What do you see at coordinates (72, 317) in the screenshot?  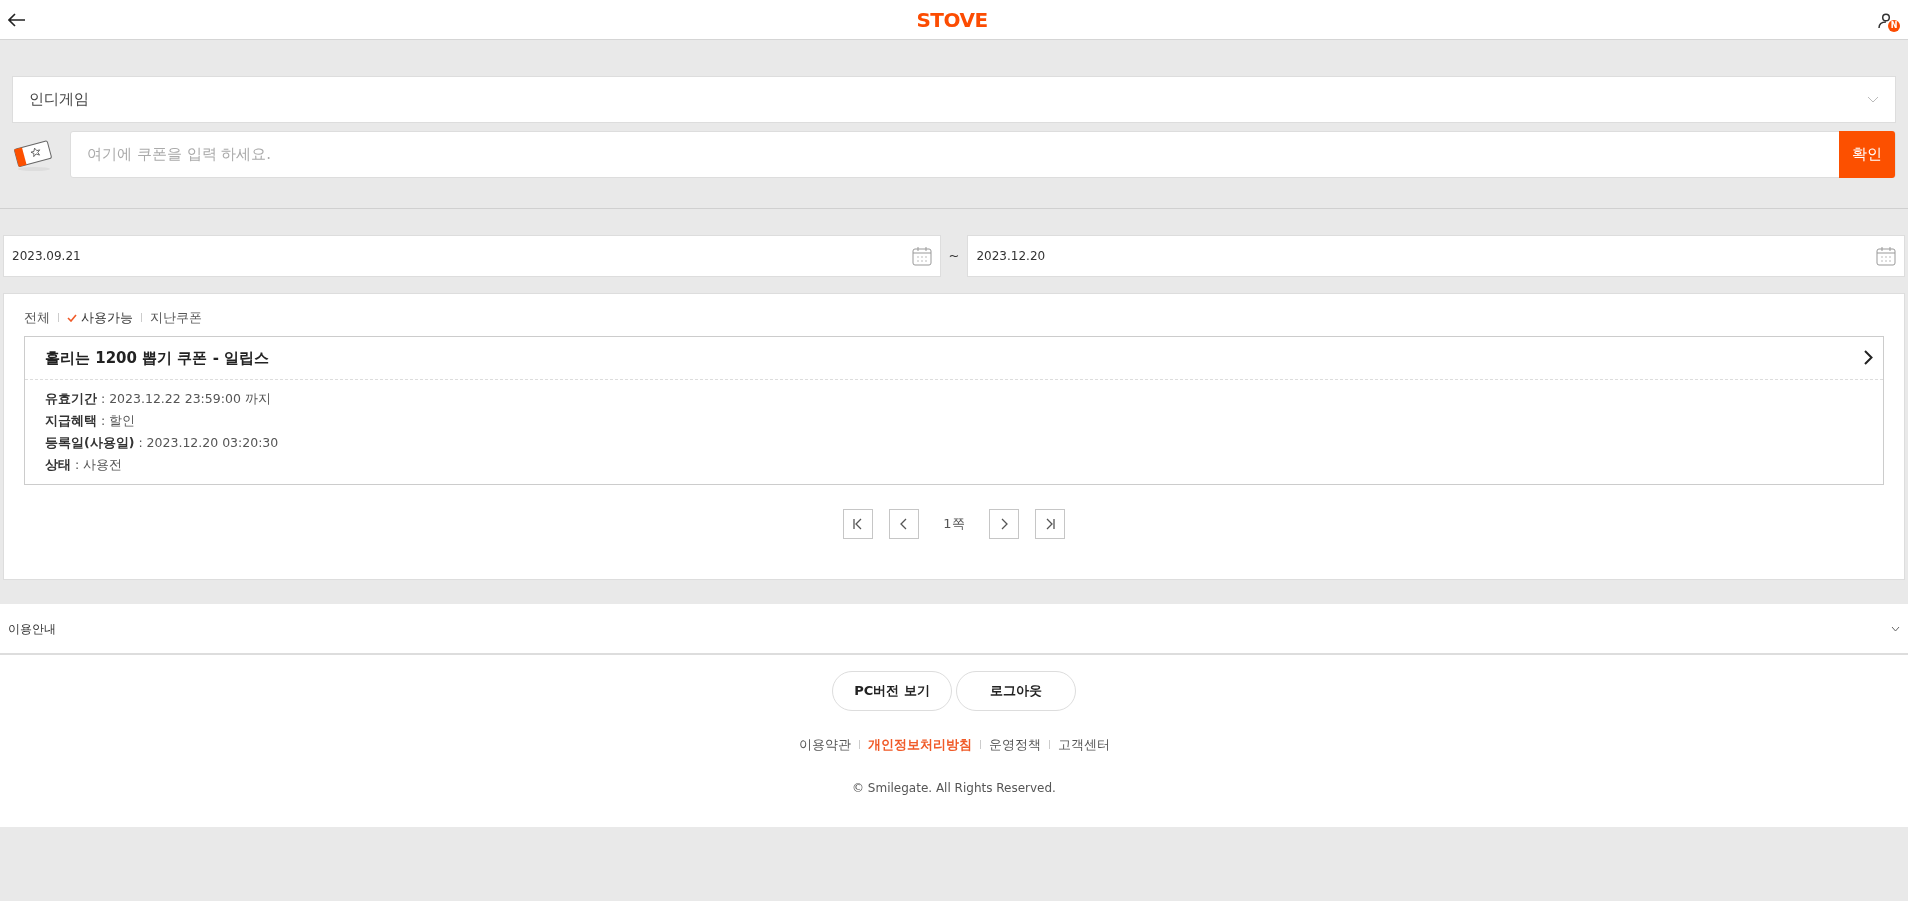 I see `check-icon` at bounding box center [72, 317].